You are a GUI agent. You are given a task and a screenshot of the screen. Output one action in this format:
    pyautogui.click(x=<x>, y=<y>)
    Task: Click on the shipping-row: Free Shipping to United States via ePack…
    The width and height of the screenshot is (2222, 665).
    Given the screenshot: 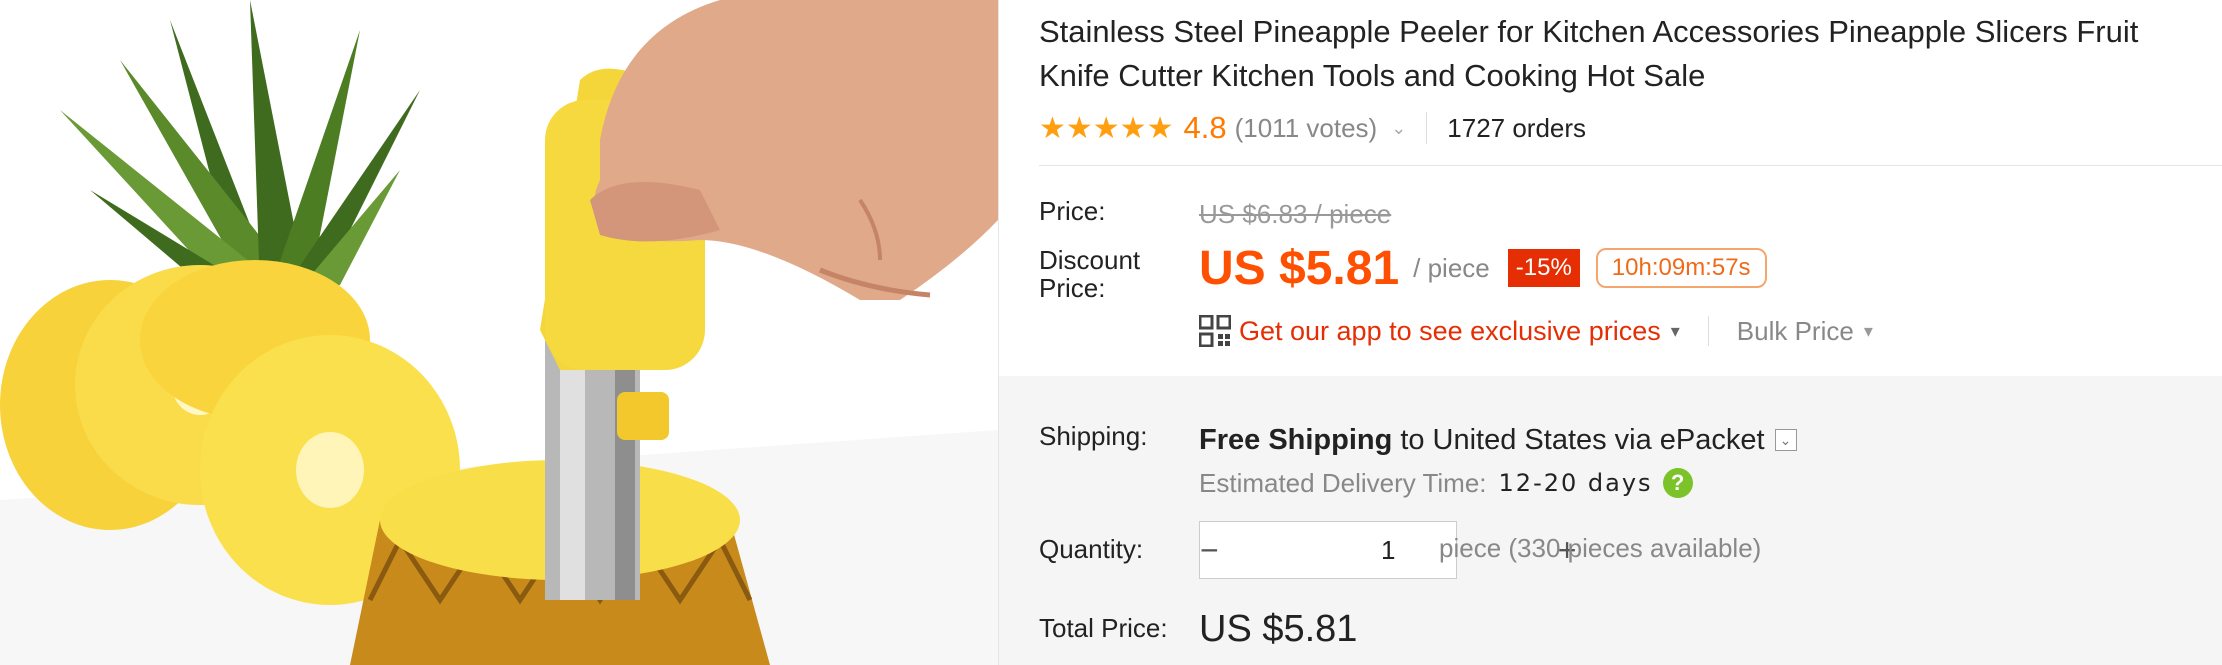 What is the action you would take?
    pyautogui.click(x=1498, y=440)
    